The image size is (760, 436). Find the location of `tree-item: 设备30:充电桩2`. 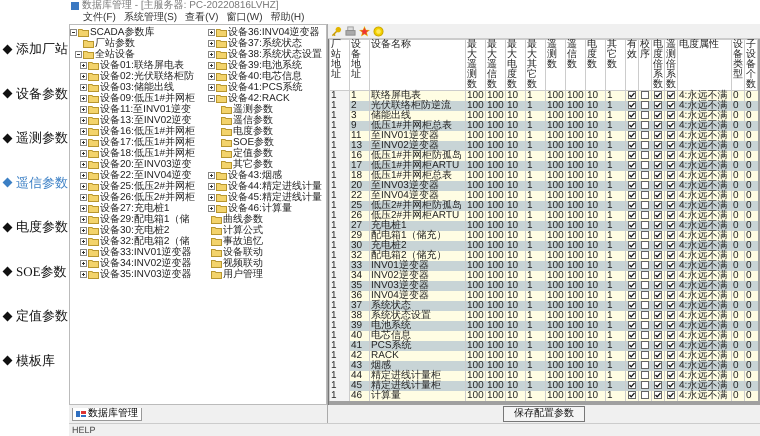

tree-item: 设备30:充电桩2 is located at coordinates (134, 230).